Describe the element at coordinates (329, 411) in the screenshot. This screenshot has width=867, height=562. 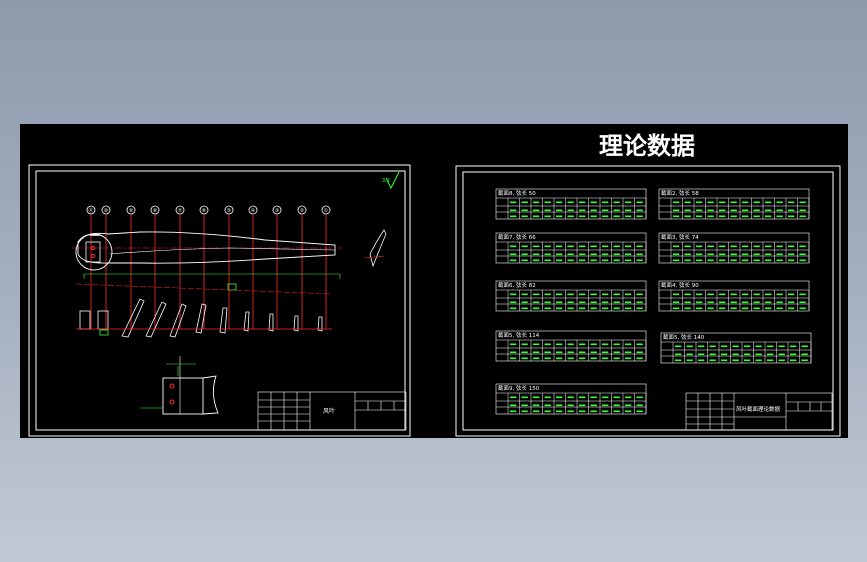
I see `sheet-1-part-name: 风叶` at that location.